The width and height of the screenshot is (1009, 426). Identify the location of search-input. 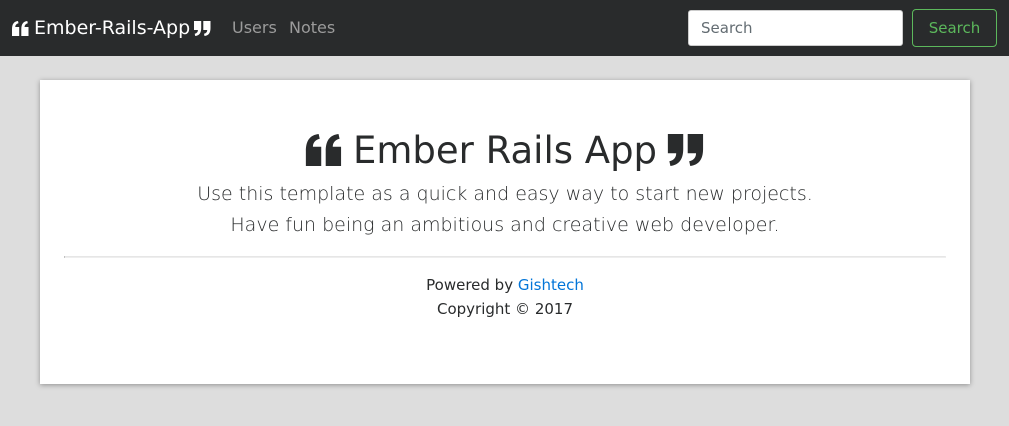
(795, 28).